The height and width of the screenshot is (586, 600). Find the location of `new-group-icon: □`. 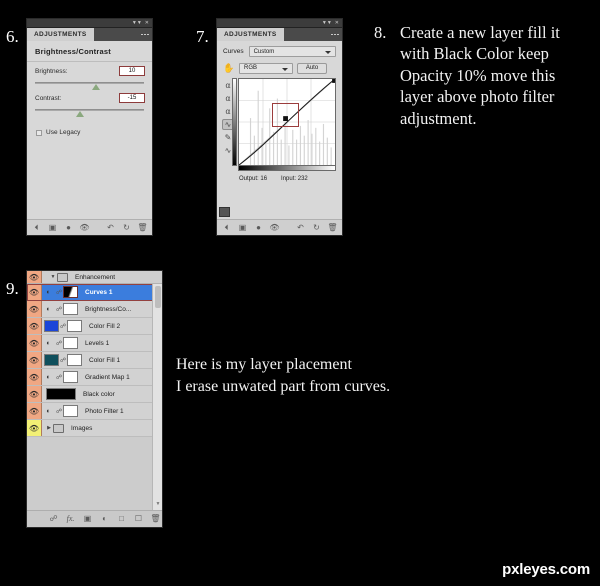

new-group-icon: □ is located at coordinates (121, 519).